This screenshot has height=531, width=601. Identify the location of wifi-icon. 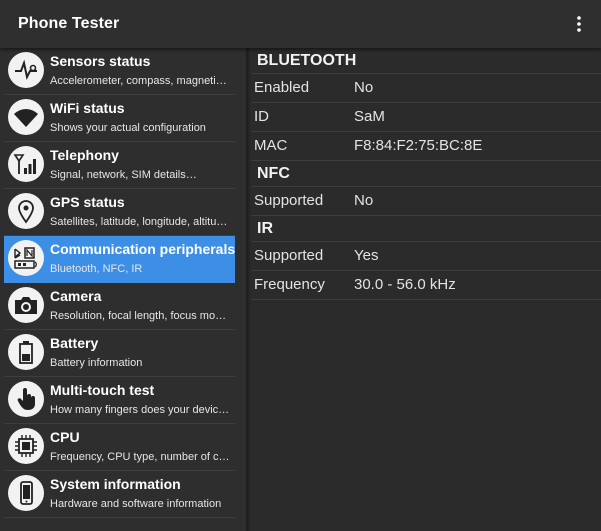
(26, 117).